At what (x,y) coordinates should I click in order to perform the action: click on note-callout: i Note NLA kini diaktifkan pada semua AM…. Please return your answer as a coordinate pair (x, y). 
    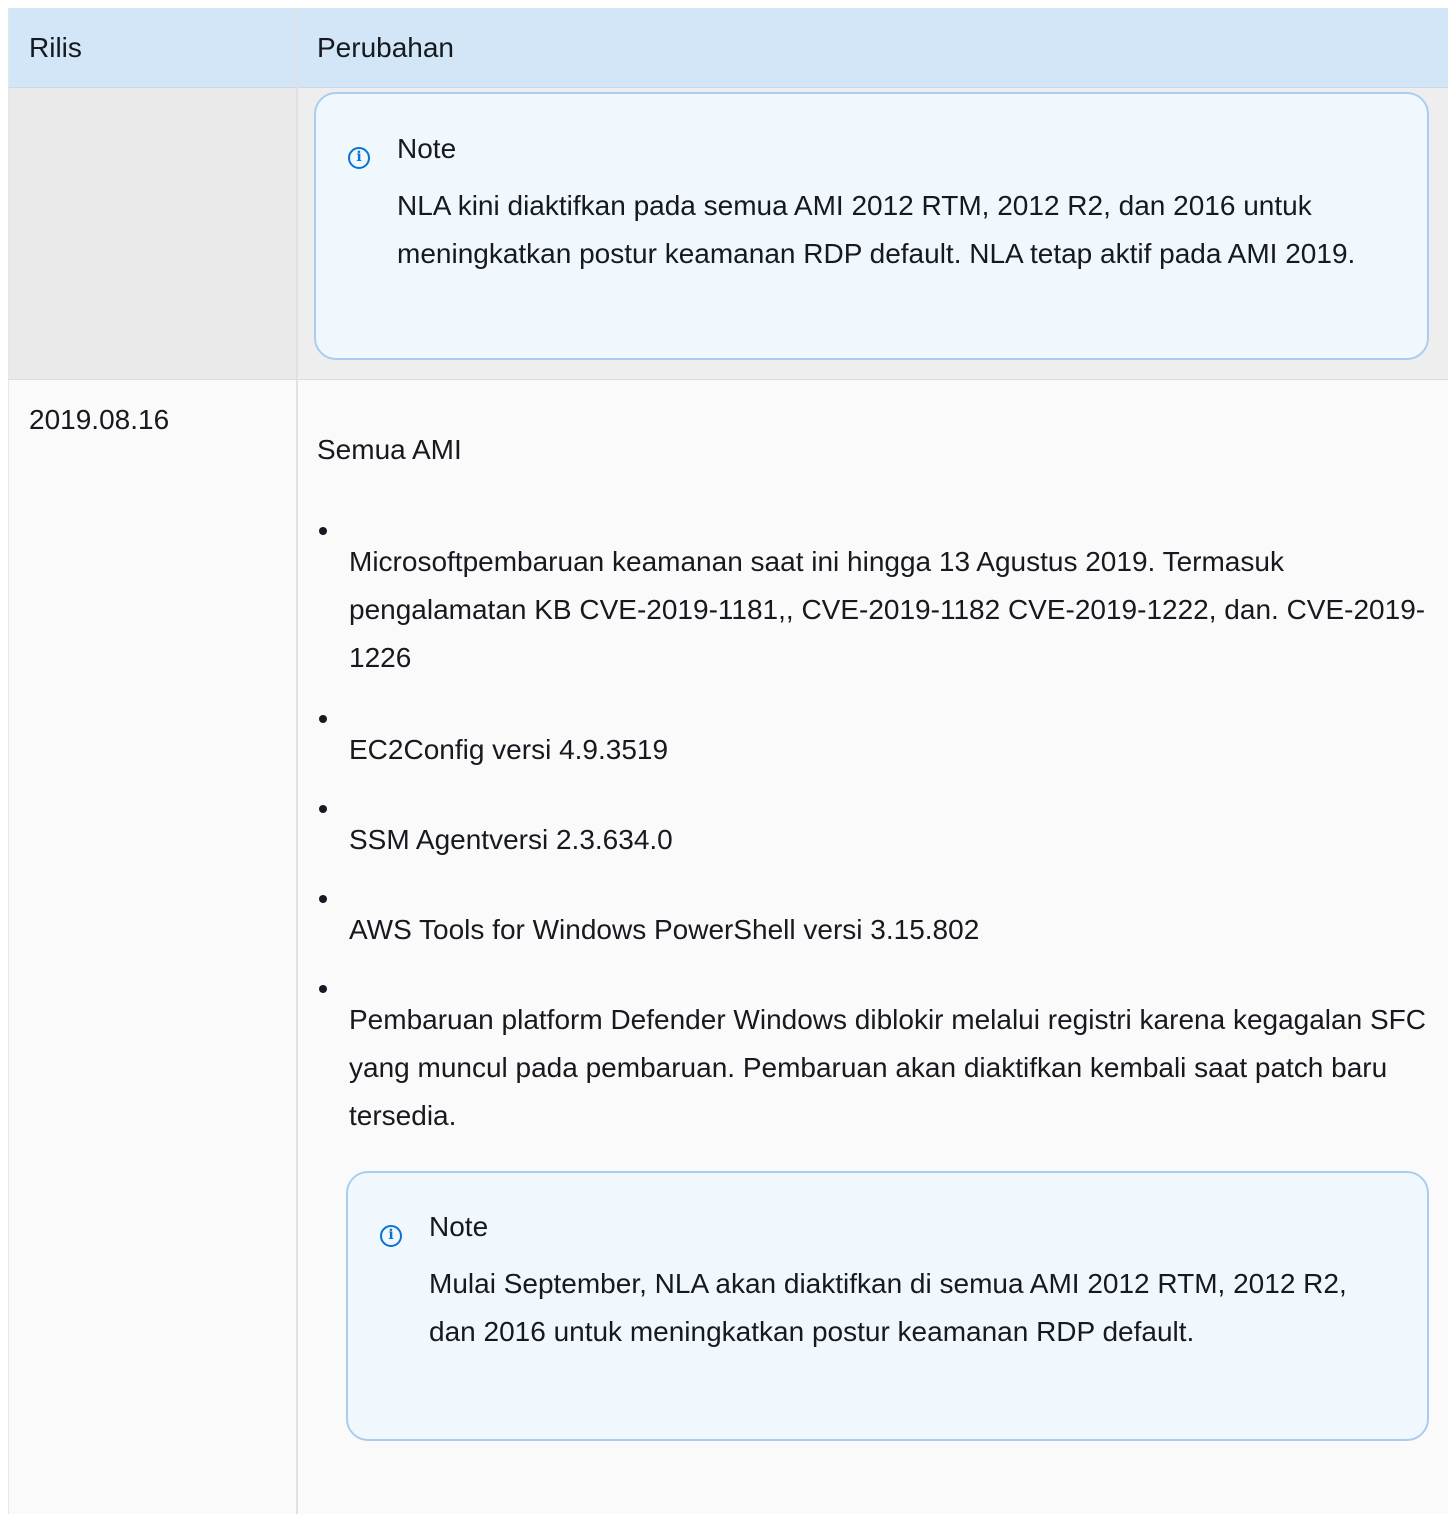
    Looking at the image, I should click on (871, 226).